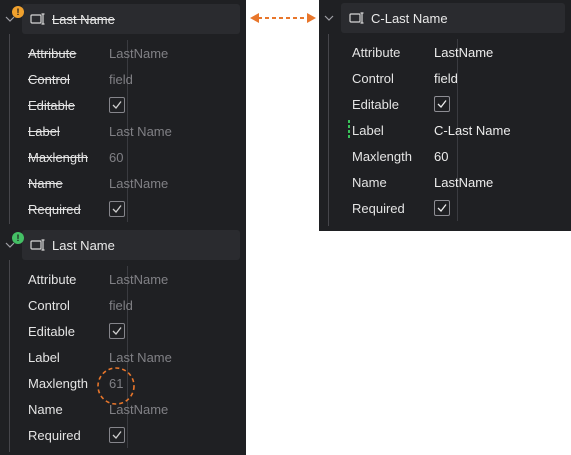 The width and height of the screenshot is (571, 455). What do you see at coordinates (18, 12) in the screenshot?
I see `warning-badge-icon: !` at bounding box center [18, 12].